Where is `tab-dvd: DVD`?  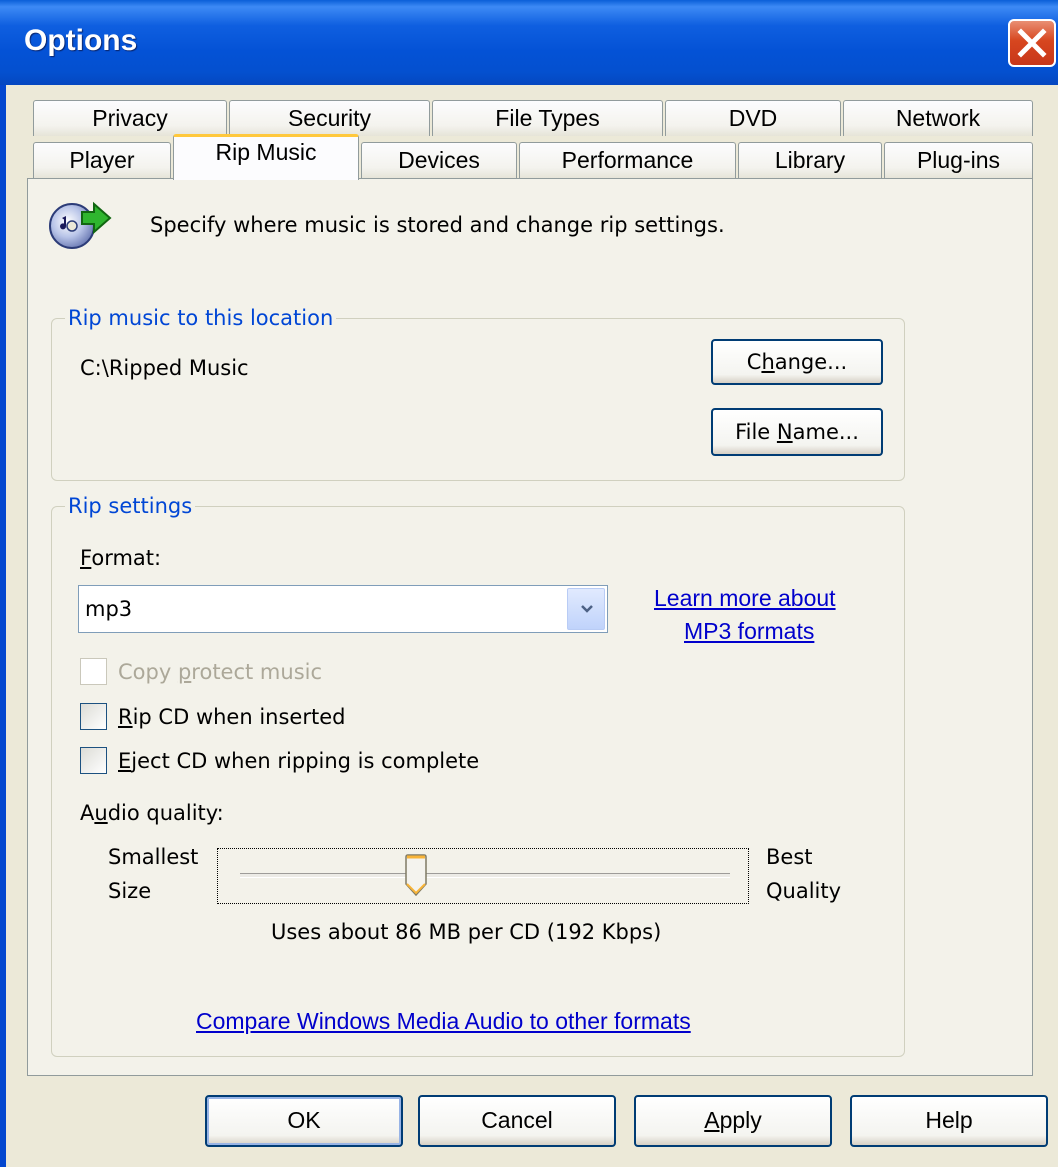 tab-dvd: DVD is located at coordinates (753, 118).